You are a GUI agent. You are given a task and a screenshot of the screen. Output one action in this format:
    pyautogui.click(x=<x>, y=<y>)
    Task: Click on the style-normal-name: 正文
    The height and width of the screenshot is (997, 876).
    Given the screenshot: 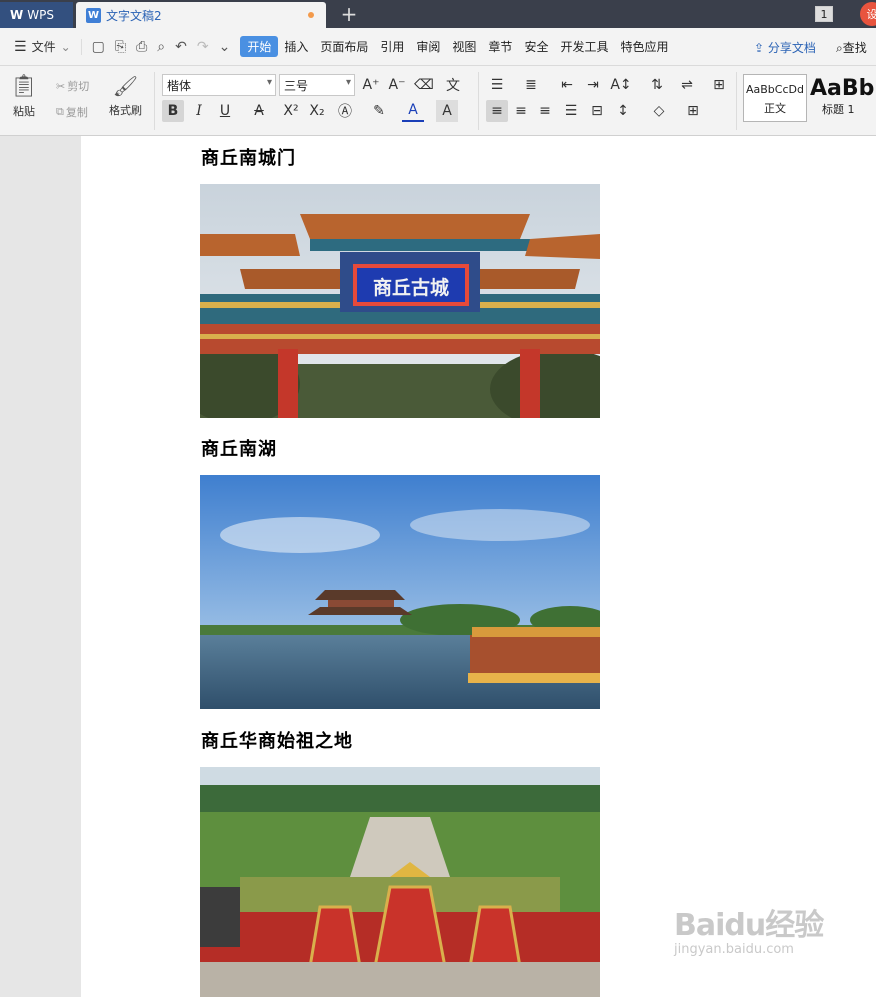 What is the action you would take?
    pyautogui.click(x=775, y=108)
    